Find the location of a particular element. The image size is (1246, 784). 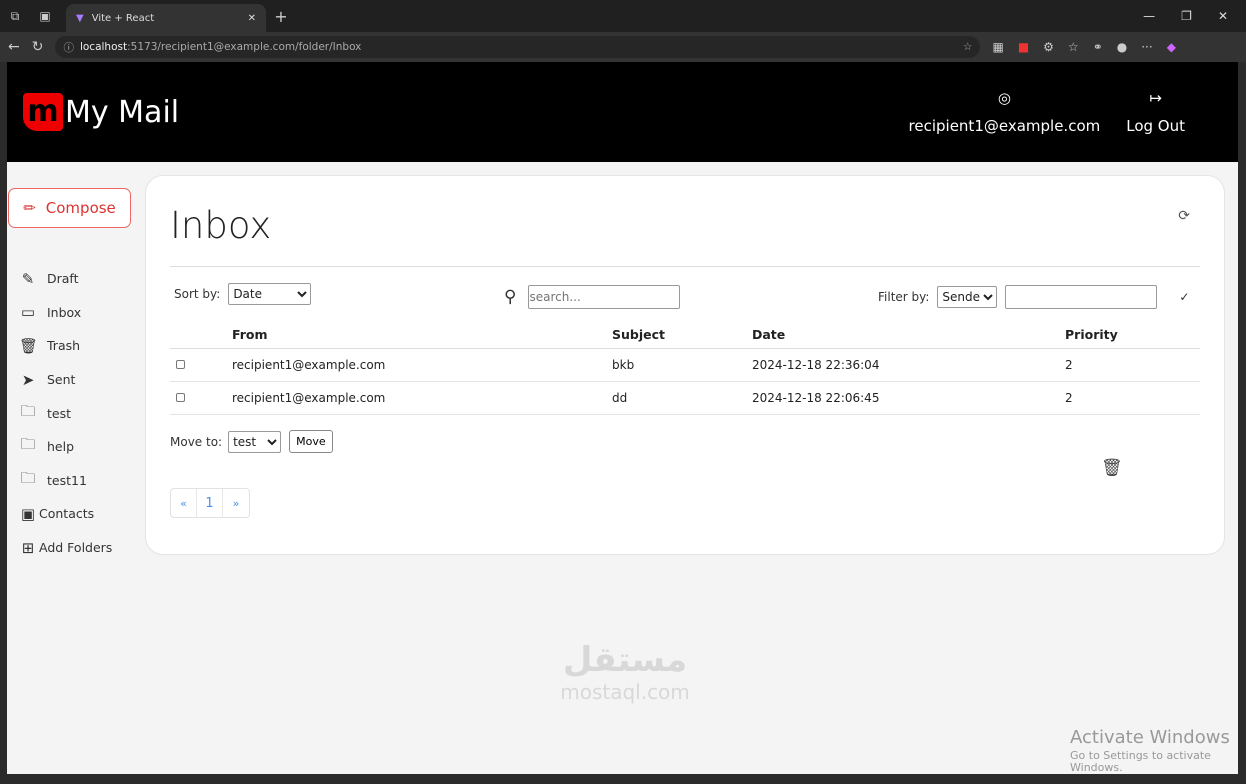

sidebar-item-draft: ✎ Draft is located at coordinates (72, 279).